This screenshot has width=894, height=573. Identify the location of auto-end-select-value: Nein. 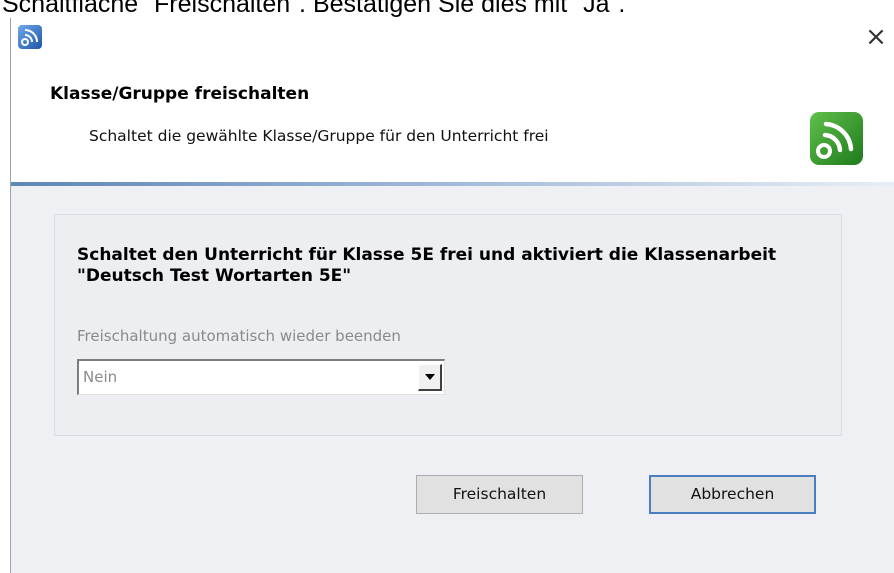
(100, 377).